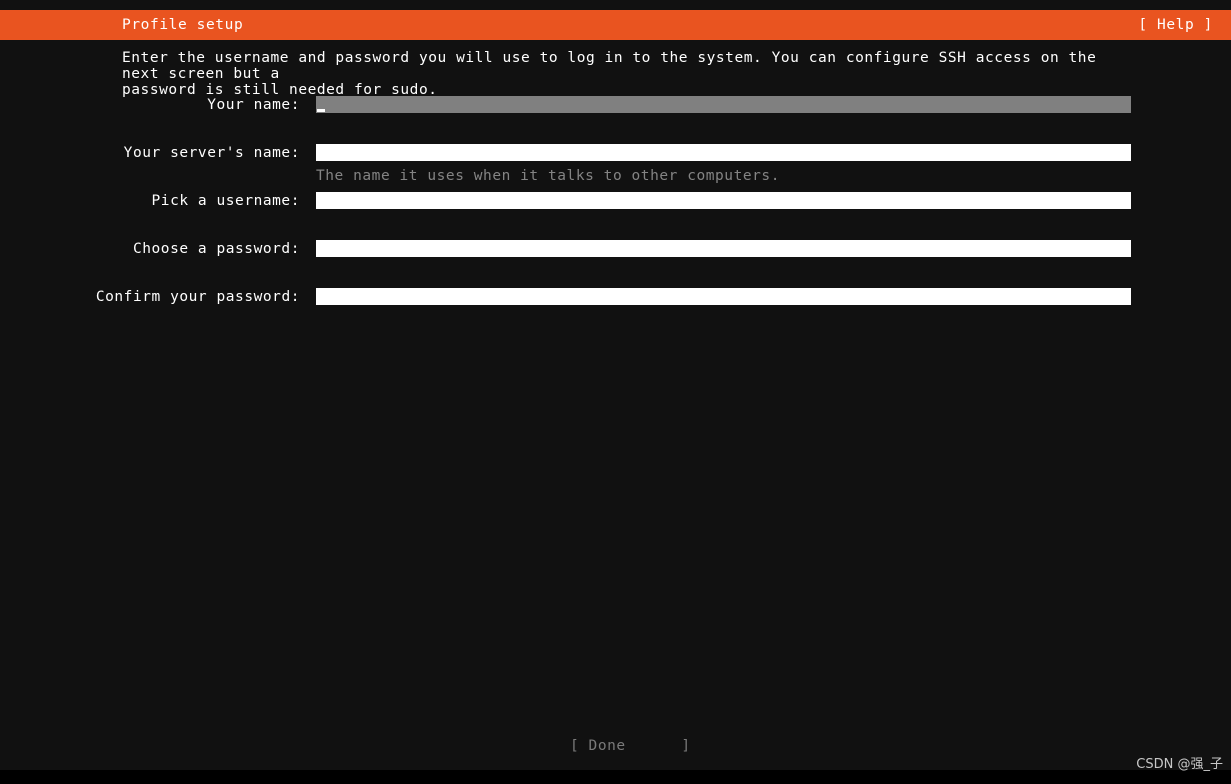 The height and width of the screenshot is (784, 1231). I want to click on input-server-name, so click(723, 152).